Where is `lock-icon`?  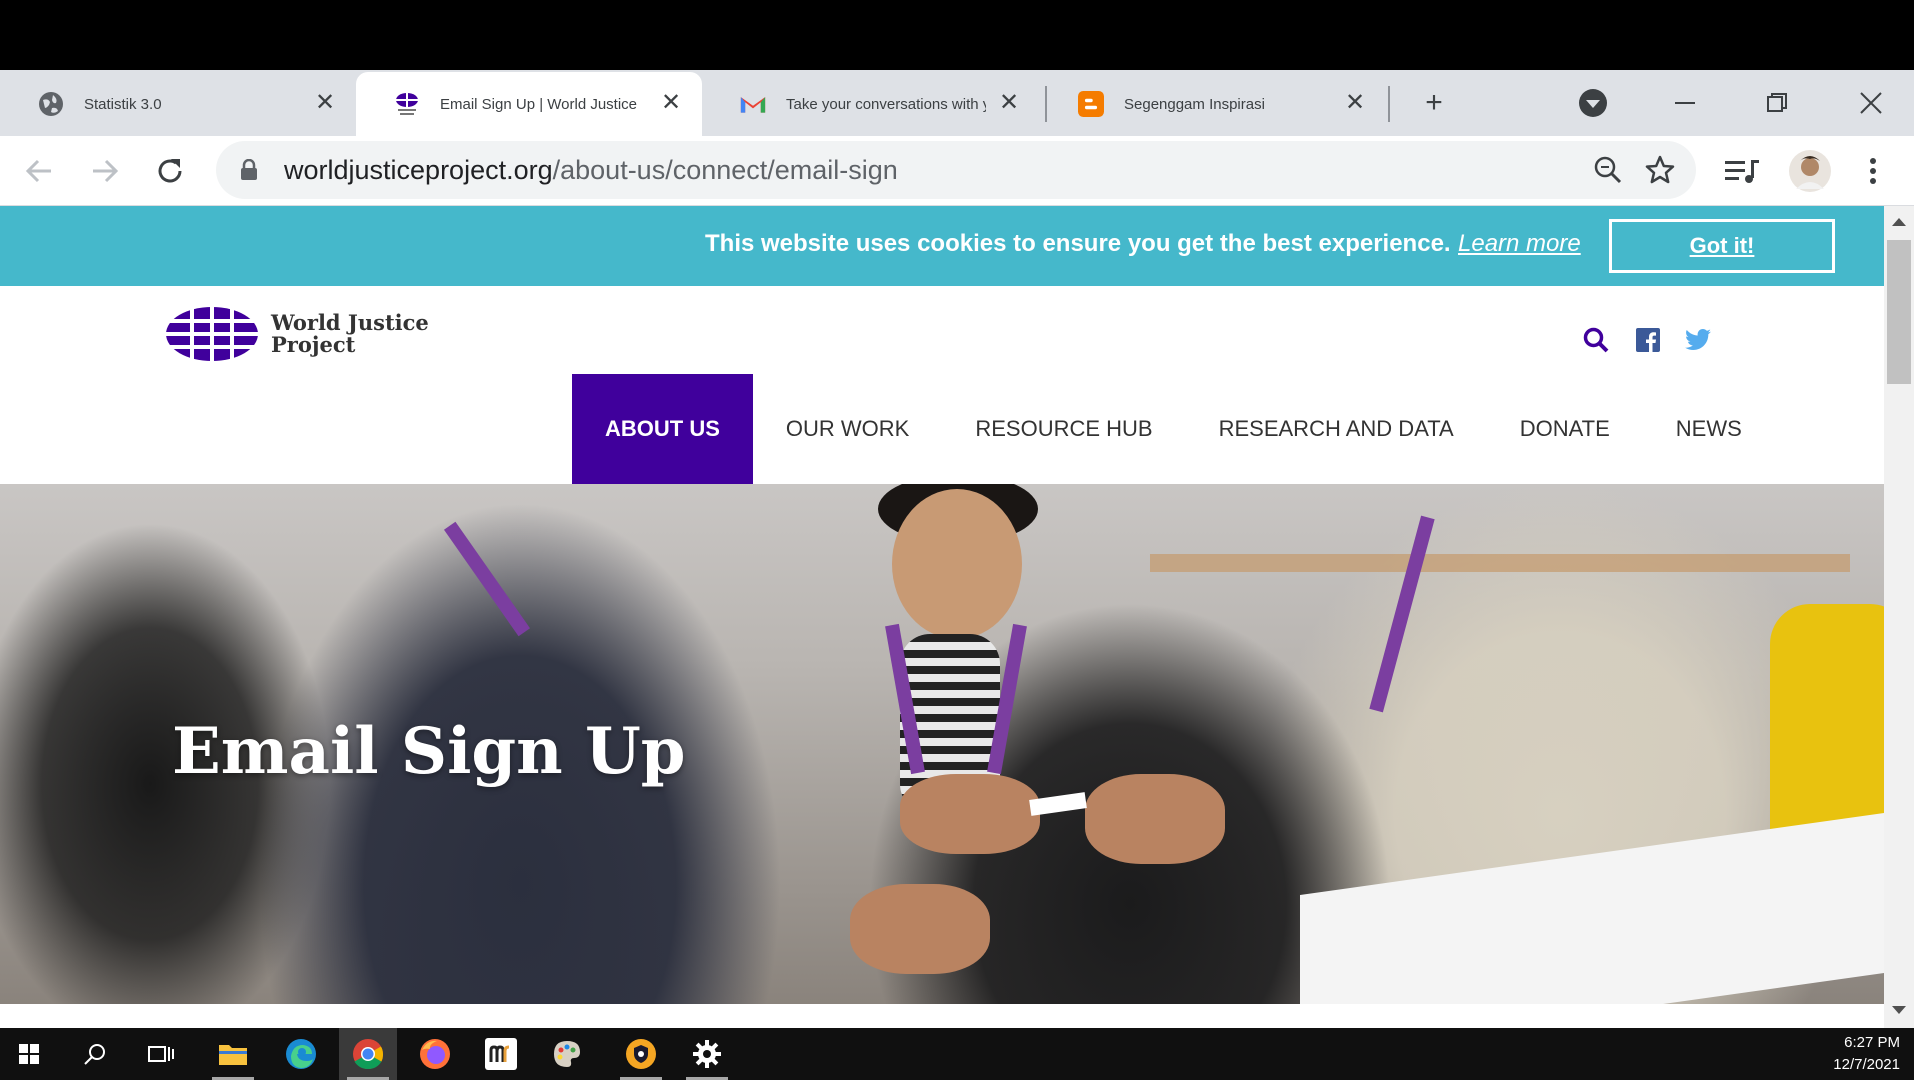 lock-icon is located at coordinates (249, 172).